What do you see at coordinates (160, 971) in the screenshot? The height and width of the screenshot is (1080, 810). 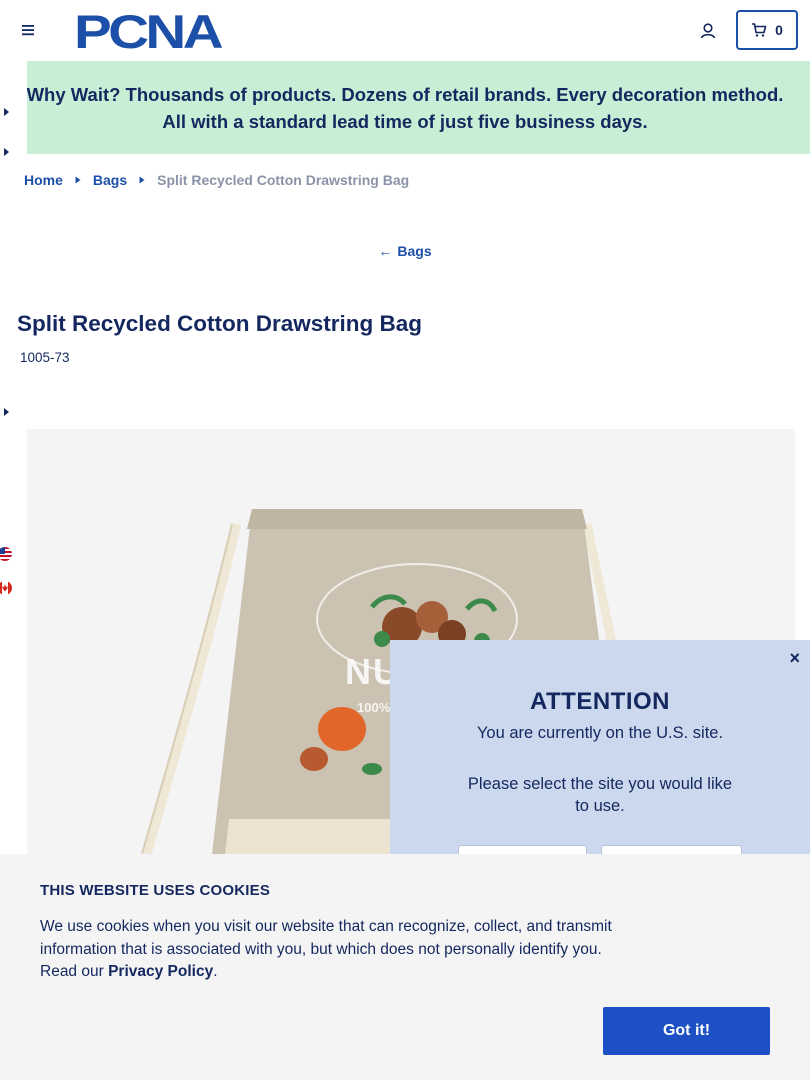 I see `privacy-policy-link: Privacy Policy` at bounding box center [160, 971].